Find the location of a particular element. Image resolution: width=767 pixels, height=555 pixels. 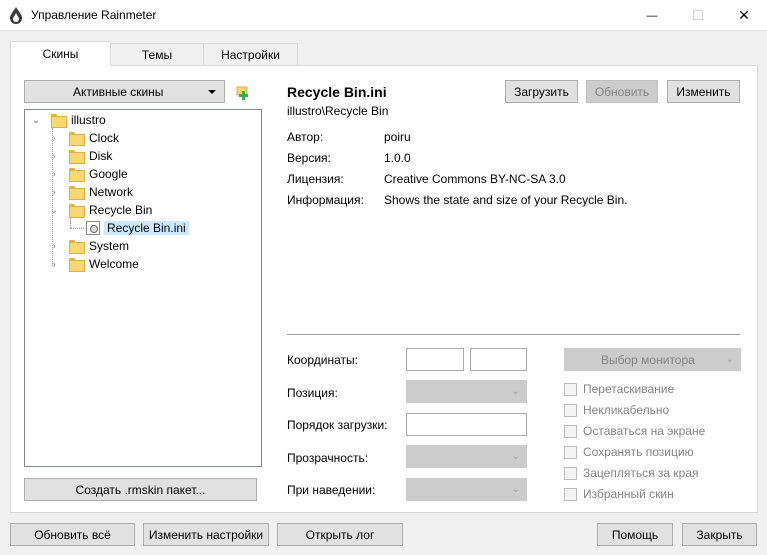

close-window-button: ✕ is located at coordinates (744, 15).